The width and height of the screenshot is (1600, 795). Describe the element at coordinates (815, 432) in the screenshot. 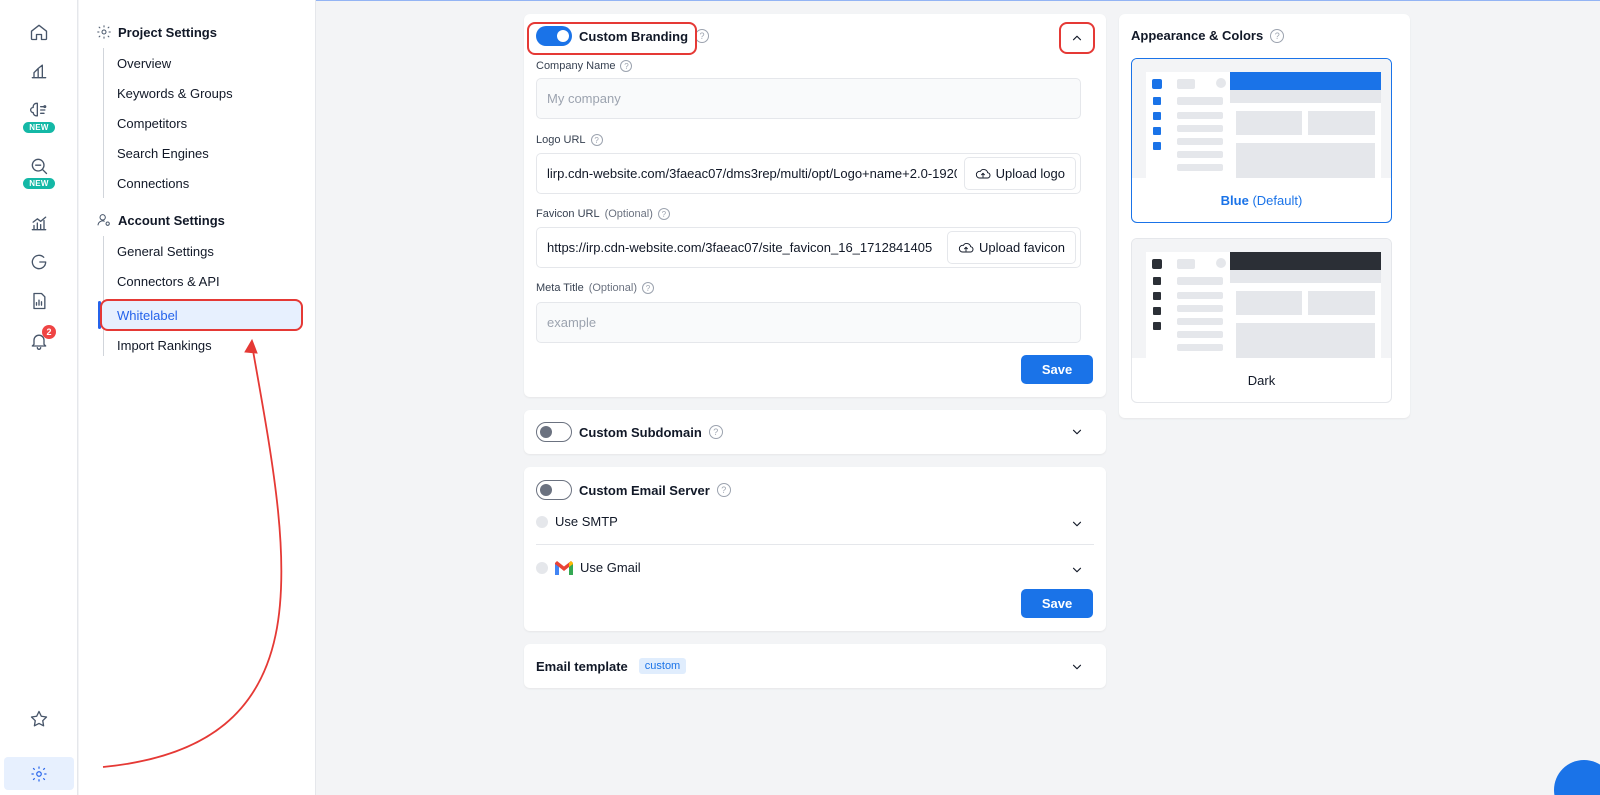

I see `custom-subdomain-card: Custom Subdomain ?` at that location.